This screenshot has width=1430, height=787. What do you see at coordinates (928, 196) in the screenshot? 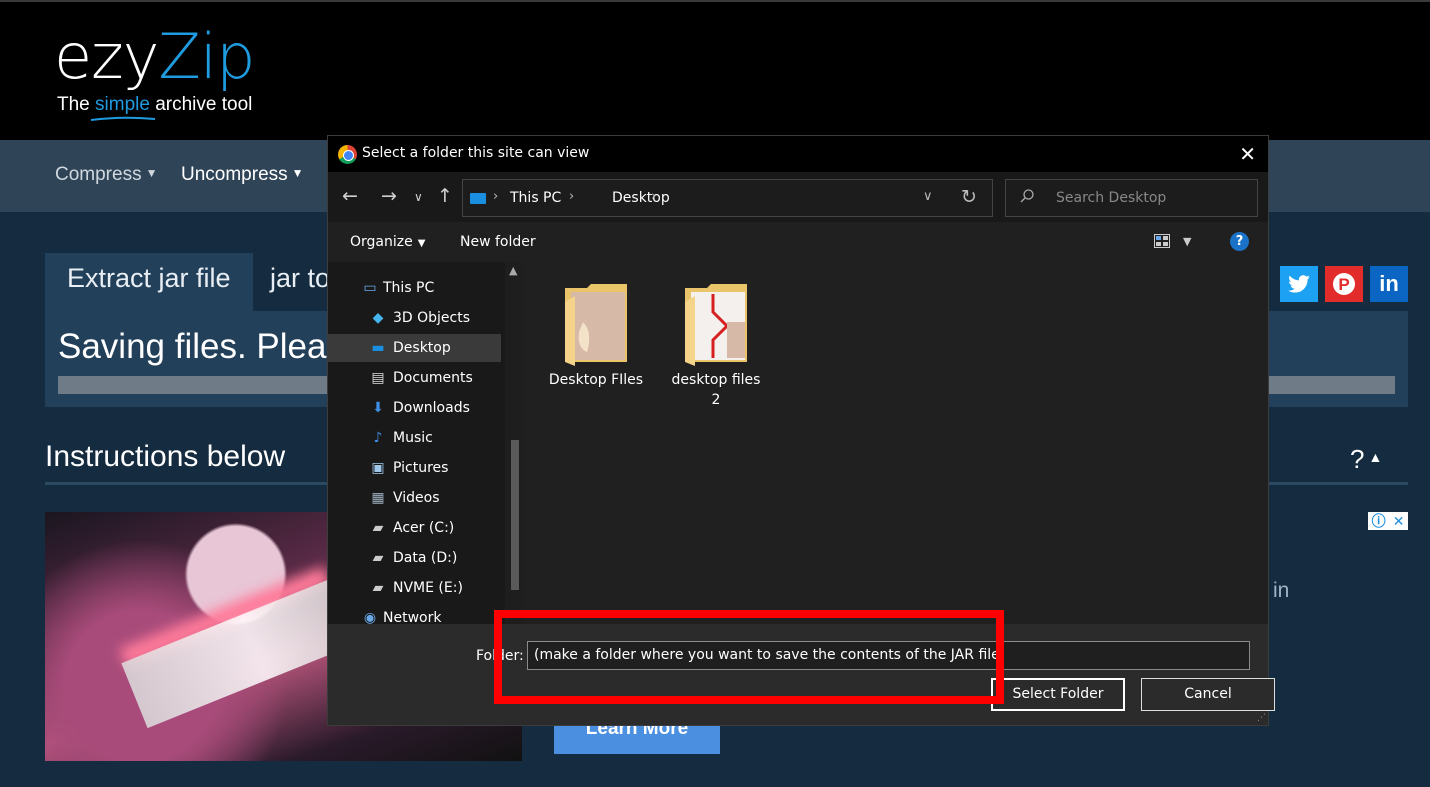
I see `chevron-down-icon: ∨` at bounding box center [928, 196].